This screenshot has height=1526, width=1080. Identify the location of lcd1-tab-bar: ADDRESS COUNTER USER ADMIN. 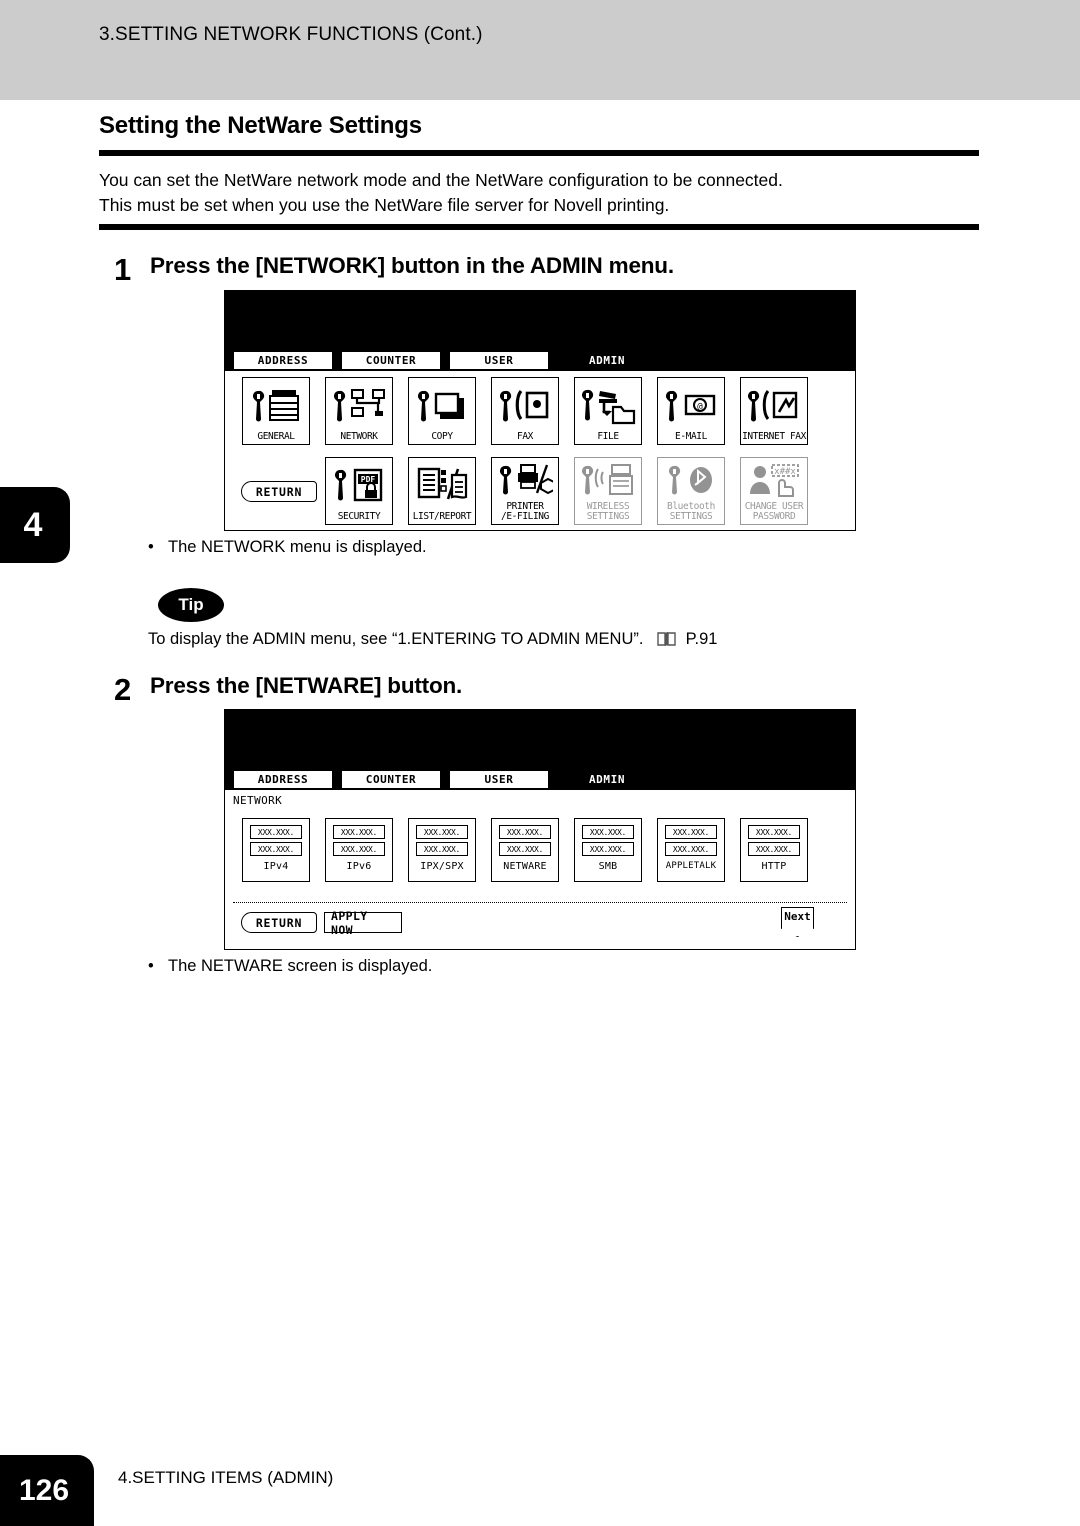
(445, 360).